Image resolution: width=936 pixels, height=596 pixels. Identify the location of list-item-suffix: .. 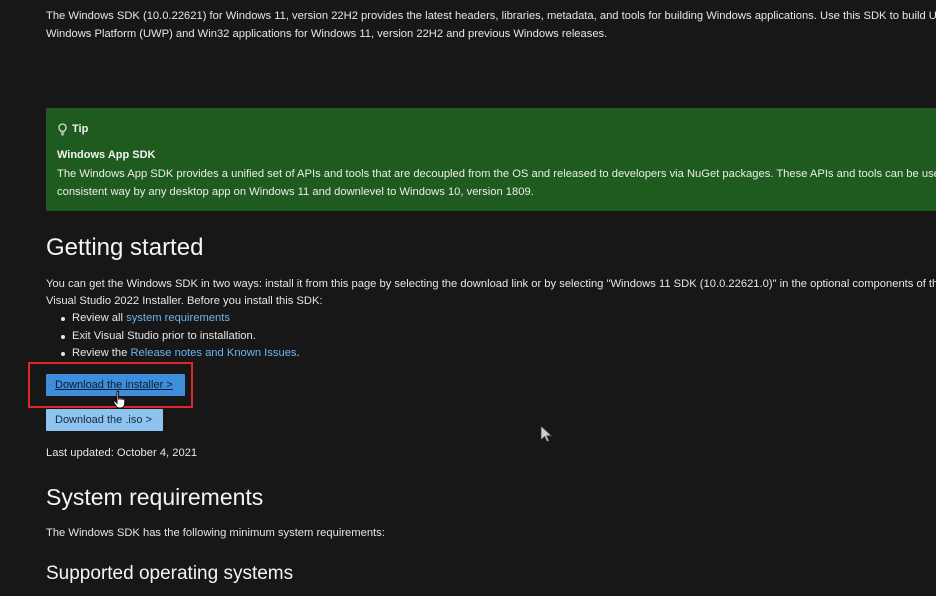
(298, 353).